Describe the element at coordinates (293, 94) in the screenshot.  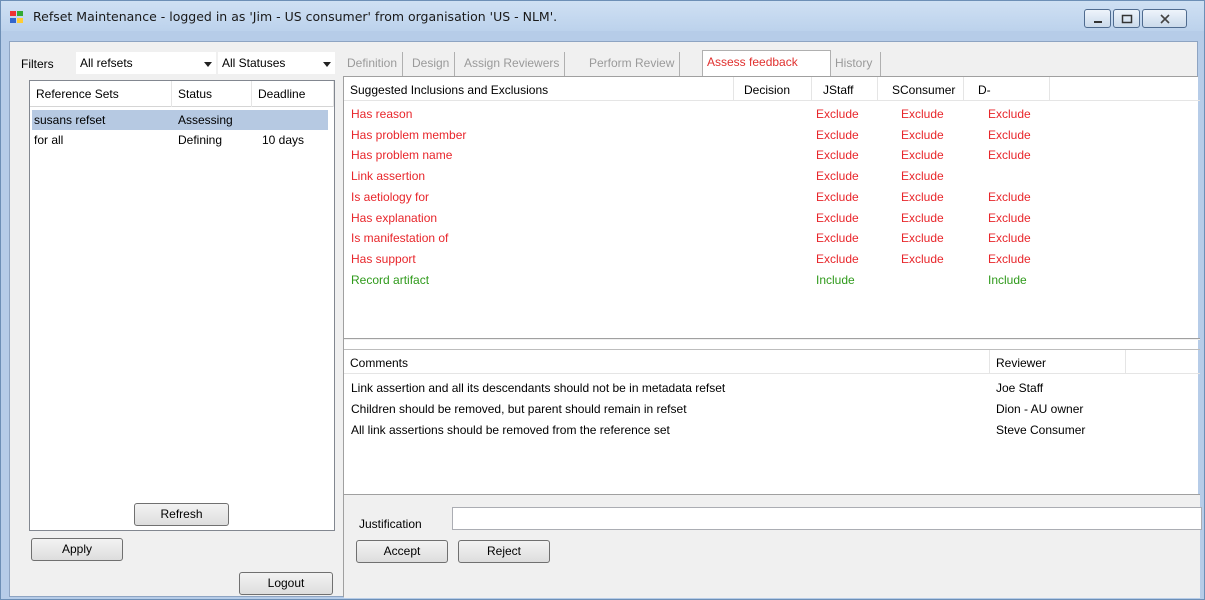
I see `column-header-deadline: Deadline` at that location.